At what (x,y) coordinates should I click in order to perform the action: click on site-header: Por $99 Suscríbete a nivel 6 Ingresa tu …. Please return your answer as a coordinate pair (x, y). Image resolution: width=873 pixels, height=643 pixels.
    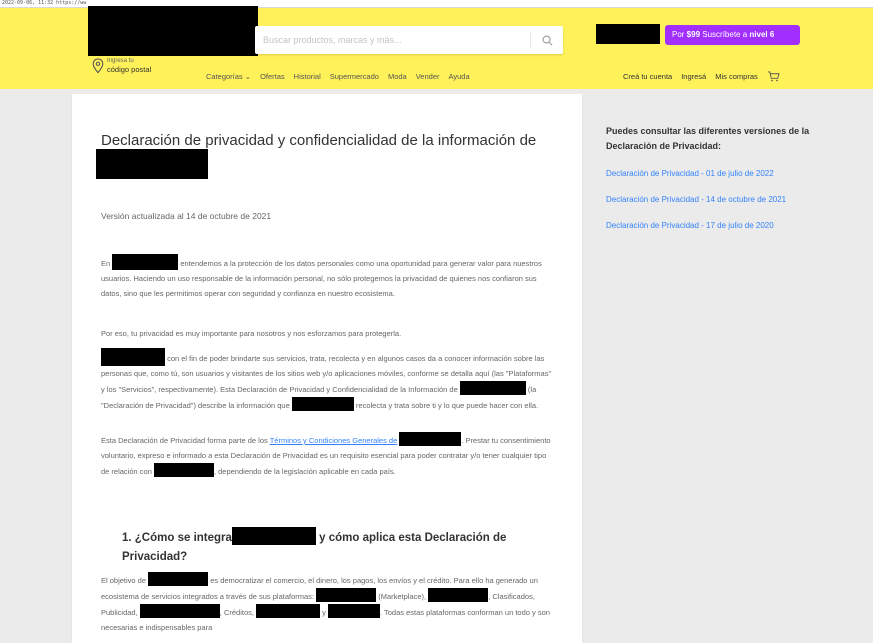
    Looking at the image, I should click on (436, 47).